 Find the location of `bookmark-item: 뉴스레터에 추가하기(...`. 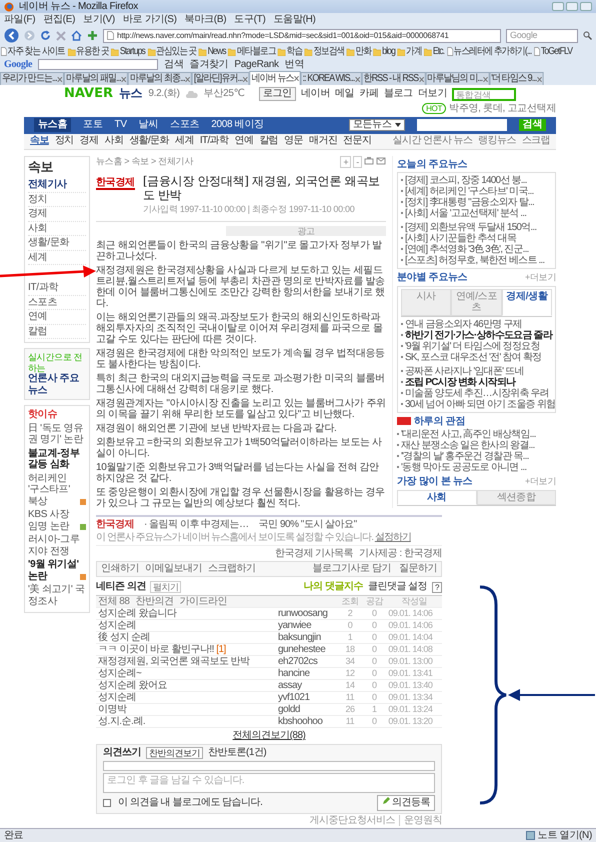

bookmark-item: 뉴스레터에 추가하기(... is located at coordinates (489, 52).